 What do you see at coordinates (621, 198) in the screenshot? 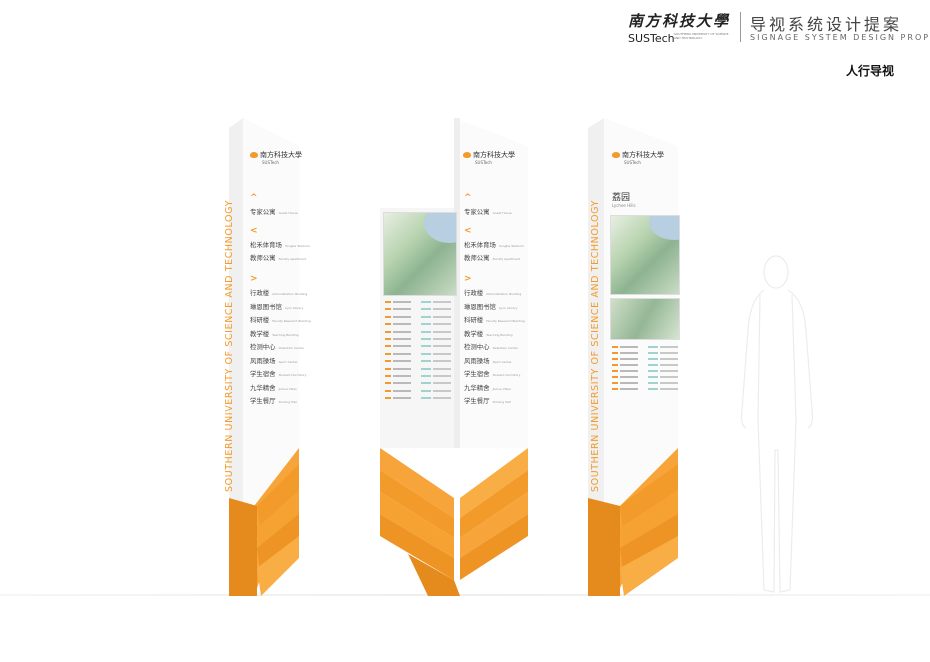
I see `sign-right-place-name: 荔园` at bounding box center [621, 198].